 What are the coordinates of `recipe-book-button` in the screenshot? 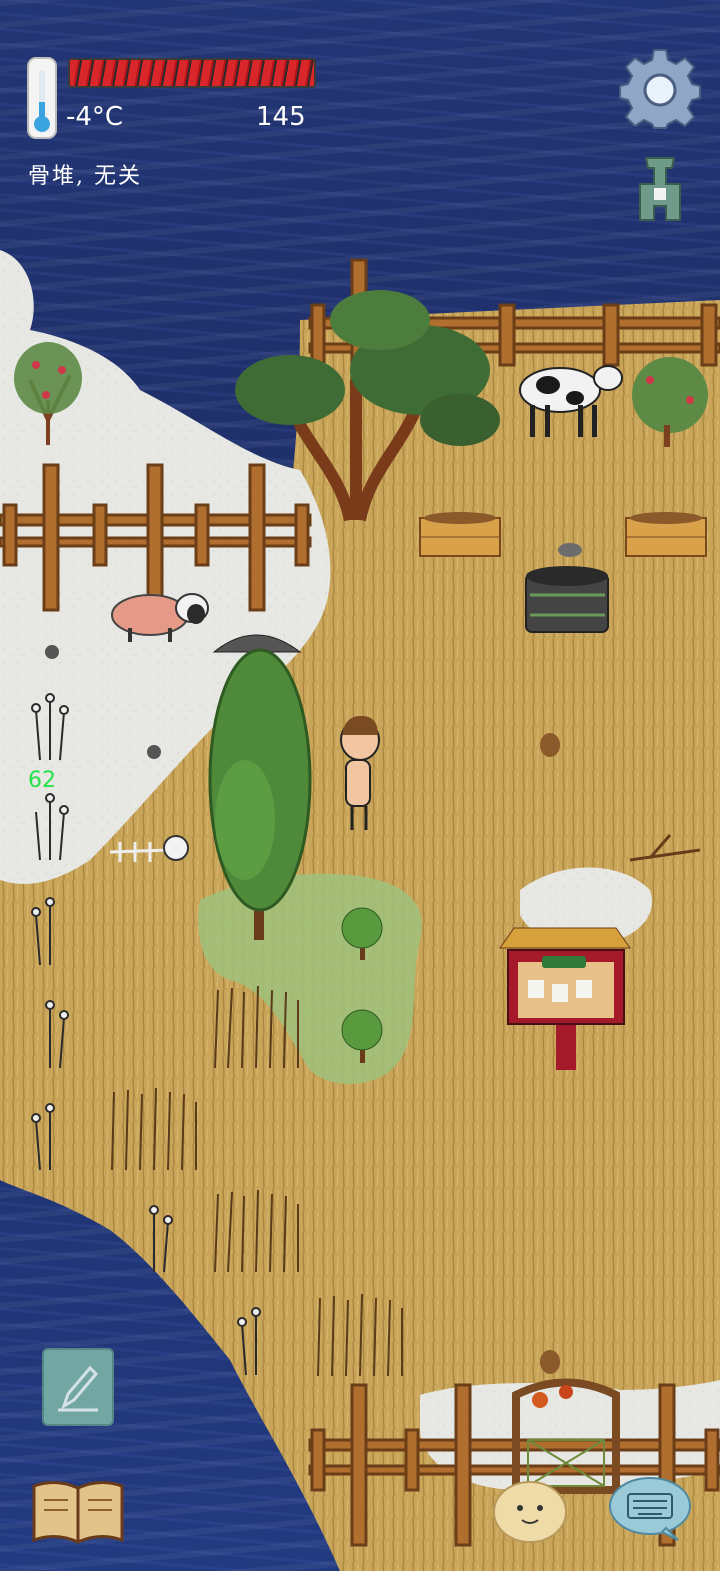 It's located at (78, 1511).